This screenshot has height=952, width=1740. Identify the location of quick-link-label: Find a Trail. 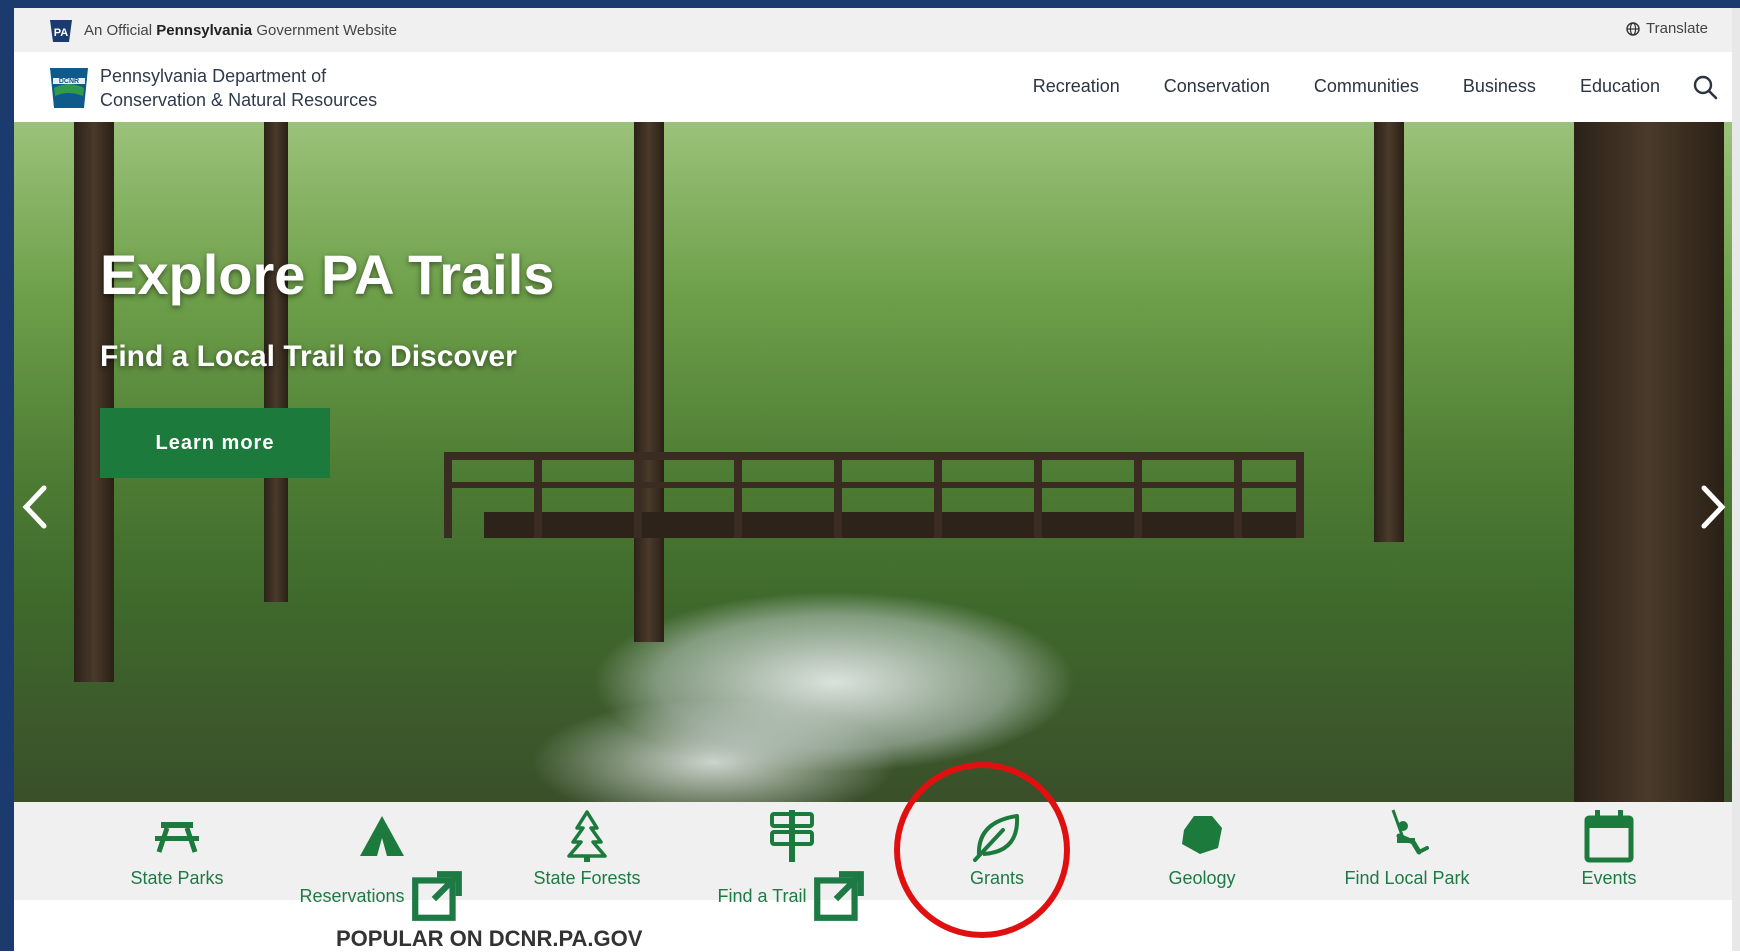
(762, 895).